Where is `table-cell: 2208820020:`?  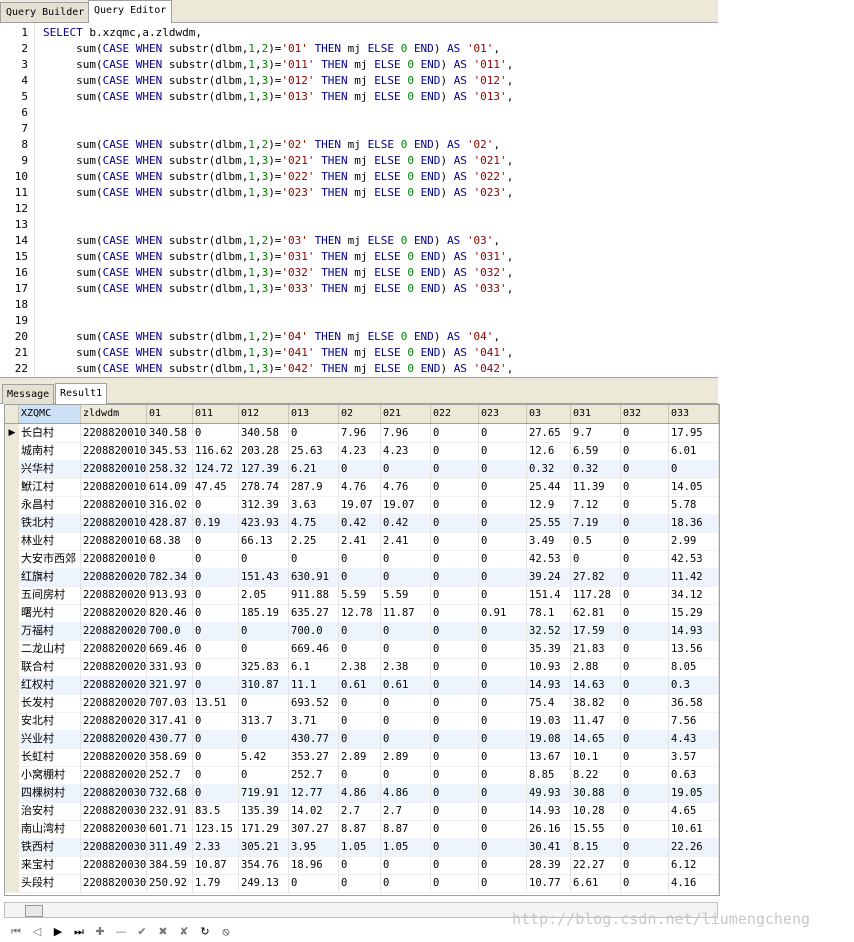 table-cell: 2208820020: is located at coordinates (114, 757).